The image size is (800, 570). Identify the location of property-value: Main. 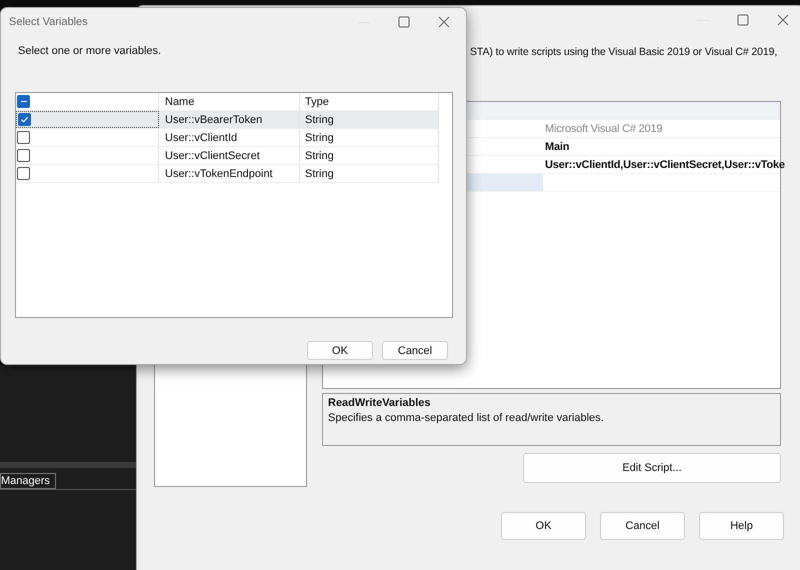
(557, 146).